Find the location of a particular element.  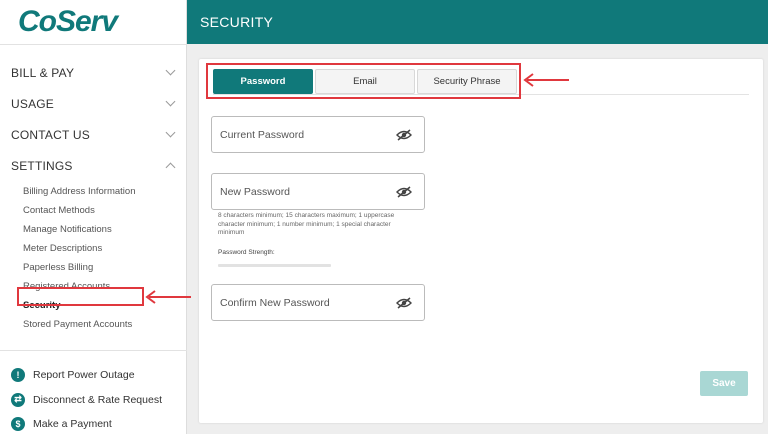

make-a-payment-link: $ Make a Payment is located at coordinates (93, 423).